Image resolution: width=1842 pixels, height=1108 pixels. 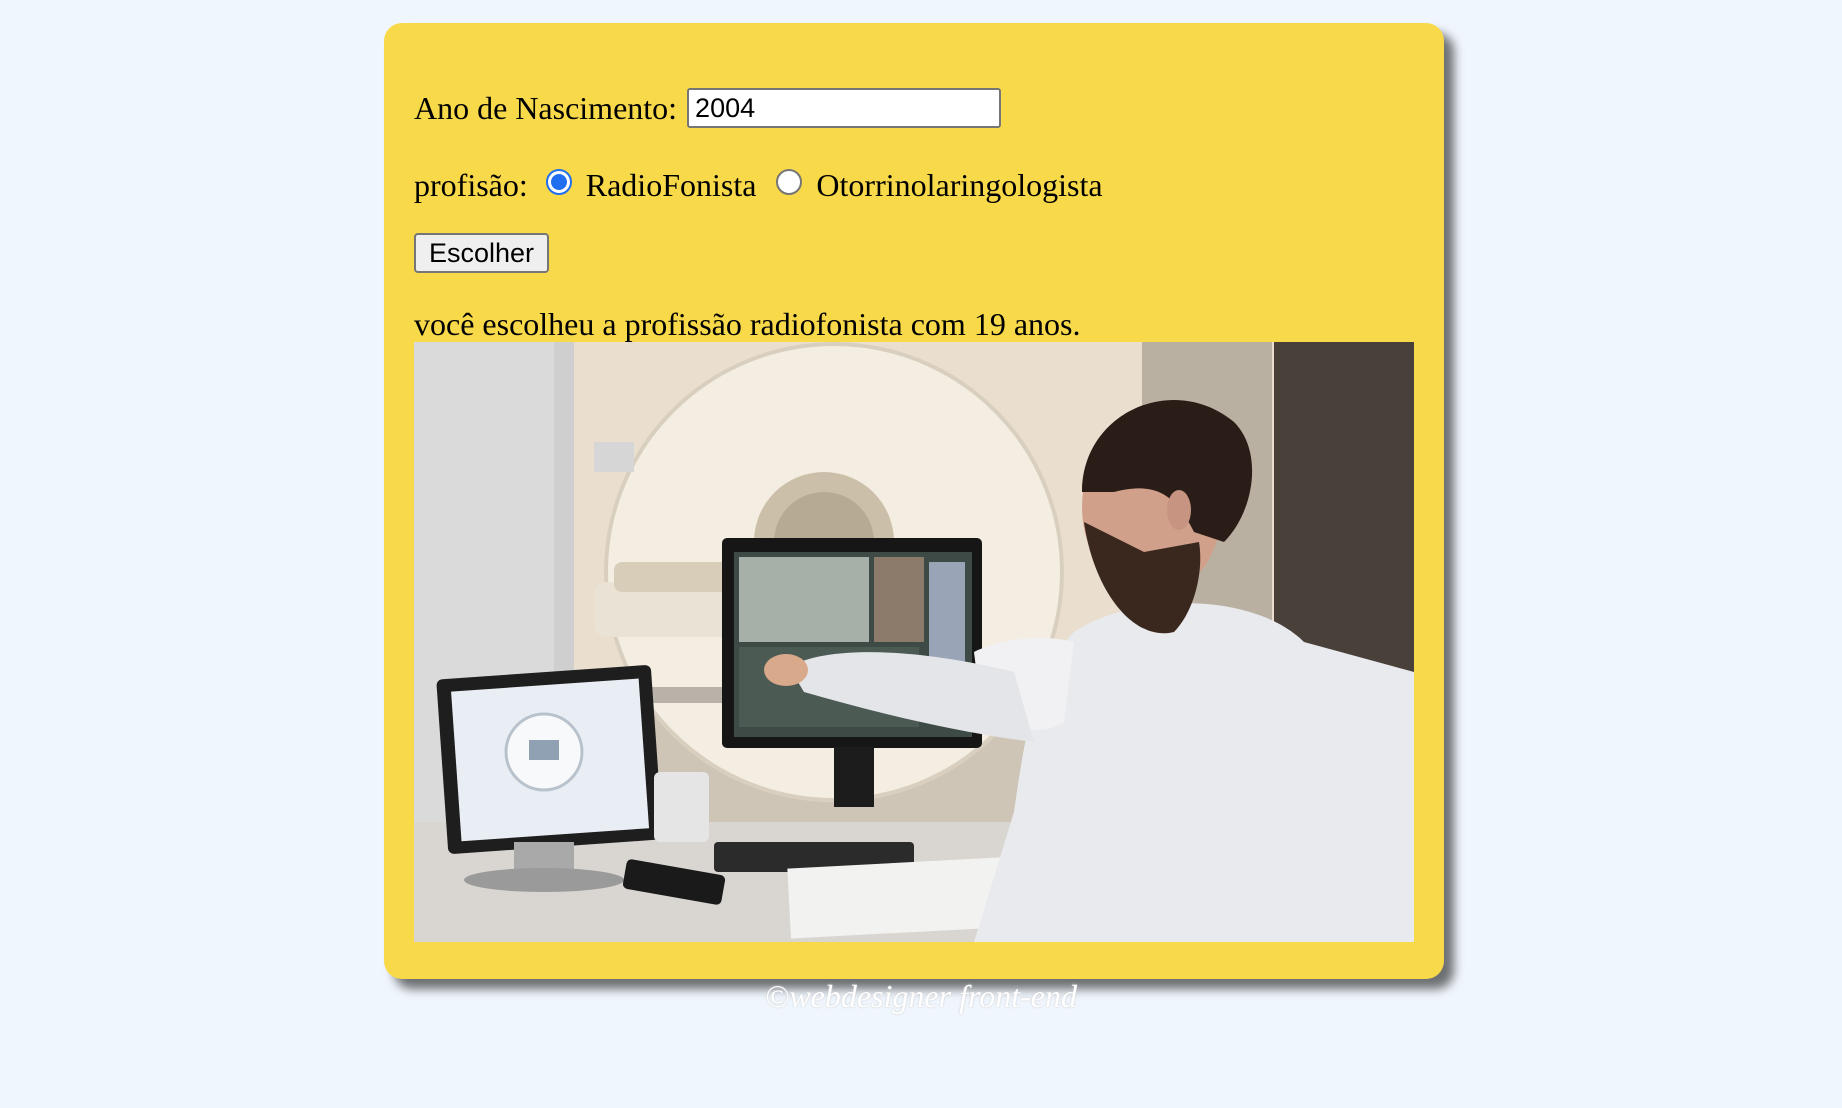 What do you see at coordinates (558, 182) in the screenshot?
I see `radio-radiofonista` at bounding box center [558, 182].